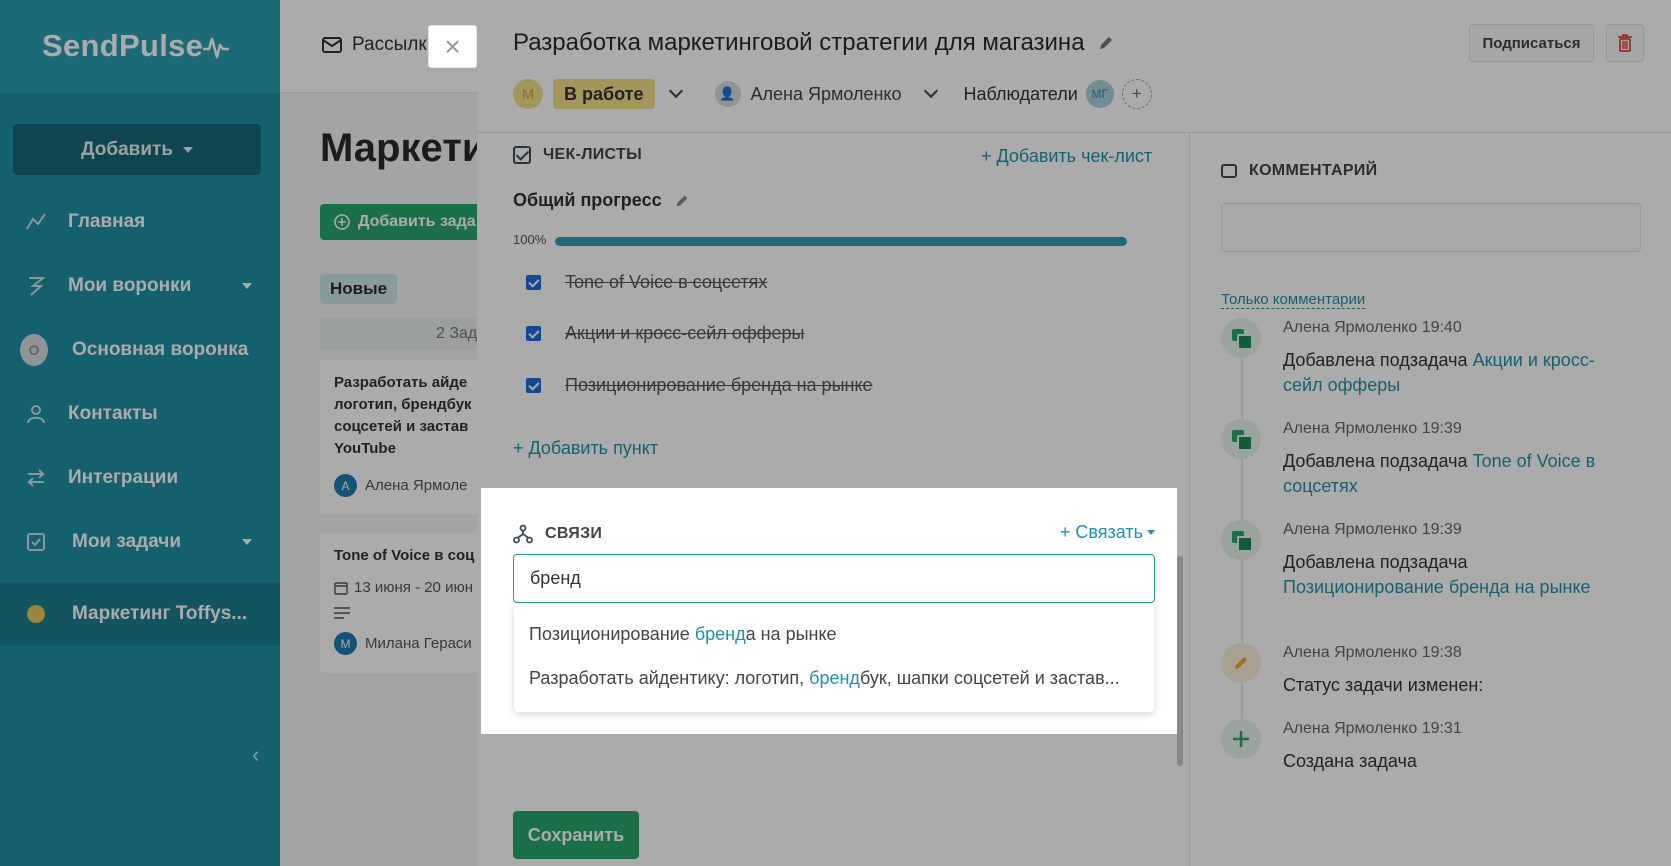 This screenshot has width=1671, height=866. I want to click on link-button-label: + Связать, so click(1101, 532).